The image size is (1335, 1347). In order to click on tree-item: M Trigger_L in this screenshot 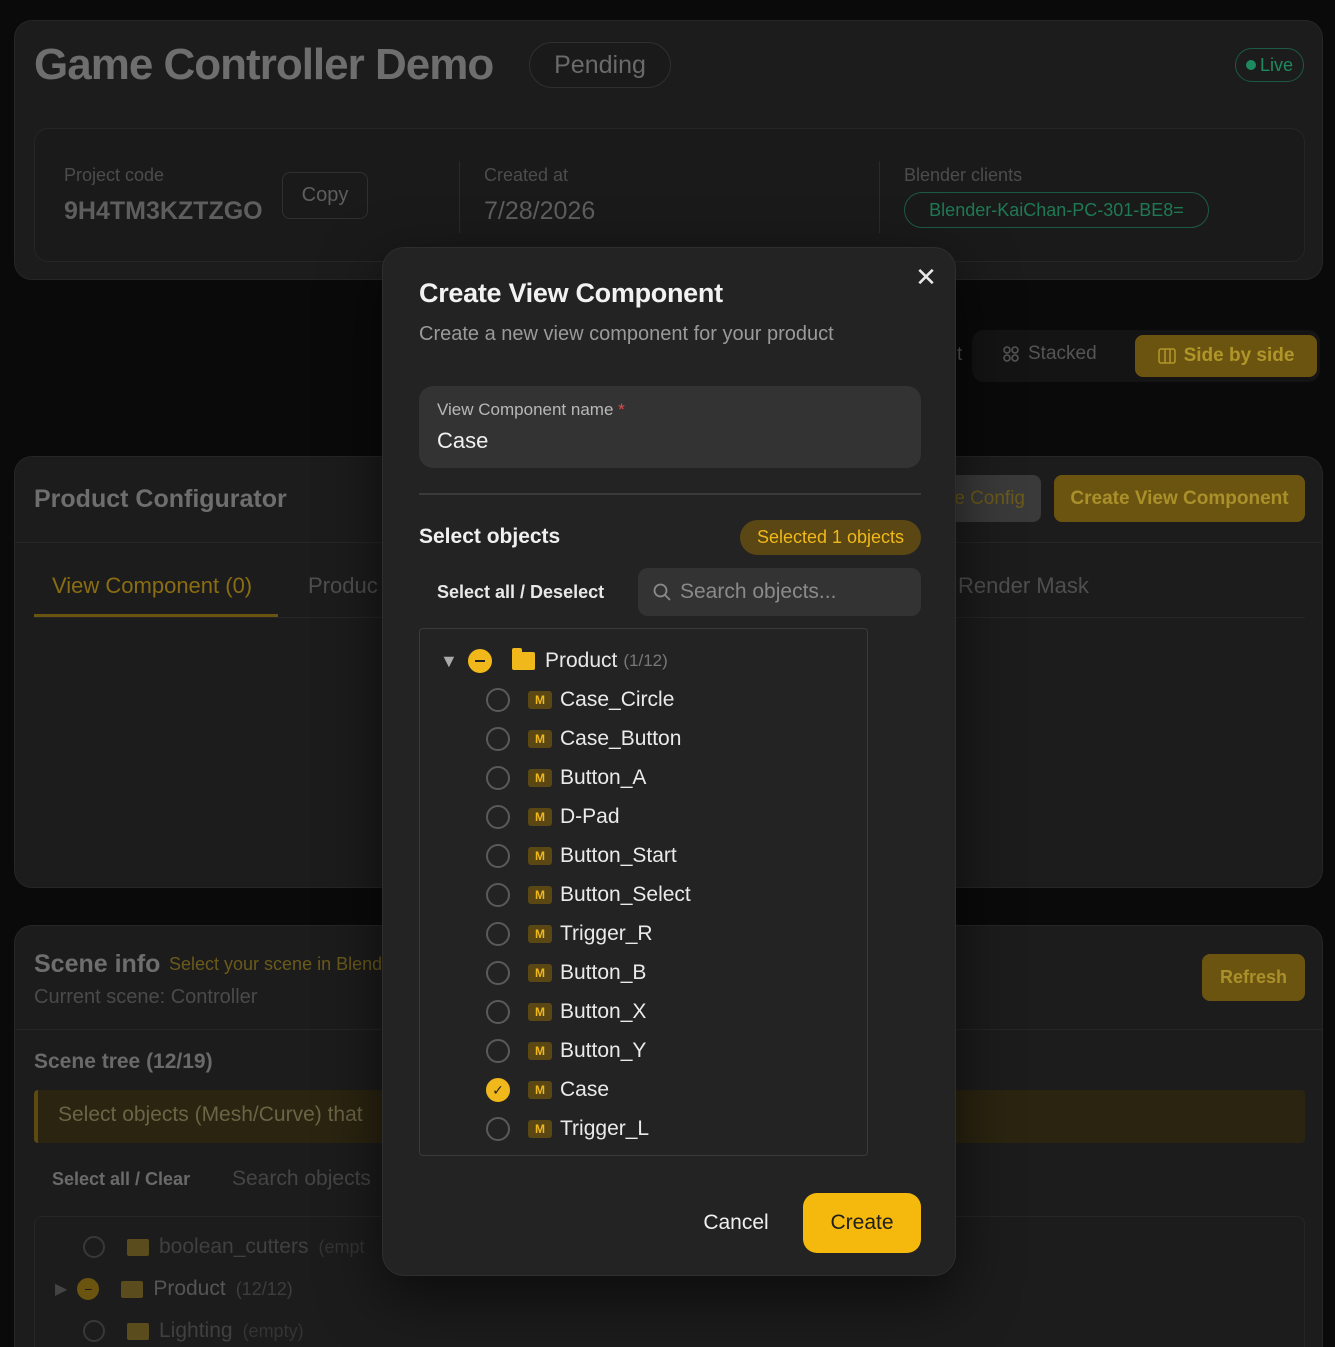, I will do `click(567, 1129)`.